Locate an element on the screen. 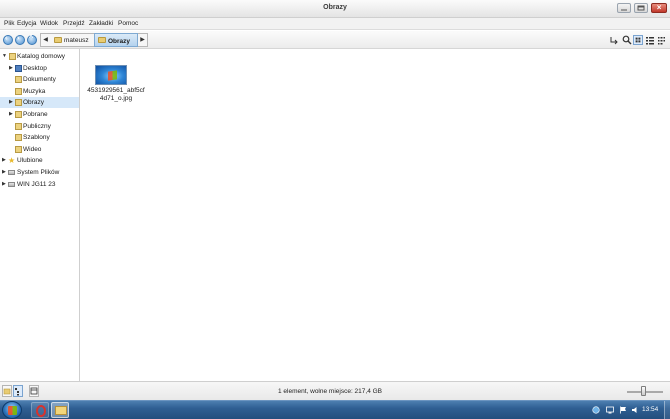 The image size is (670, 419). forward-arrow-icon: › is located at coordinates (18, 38).